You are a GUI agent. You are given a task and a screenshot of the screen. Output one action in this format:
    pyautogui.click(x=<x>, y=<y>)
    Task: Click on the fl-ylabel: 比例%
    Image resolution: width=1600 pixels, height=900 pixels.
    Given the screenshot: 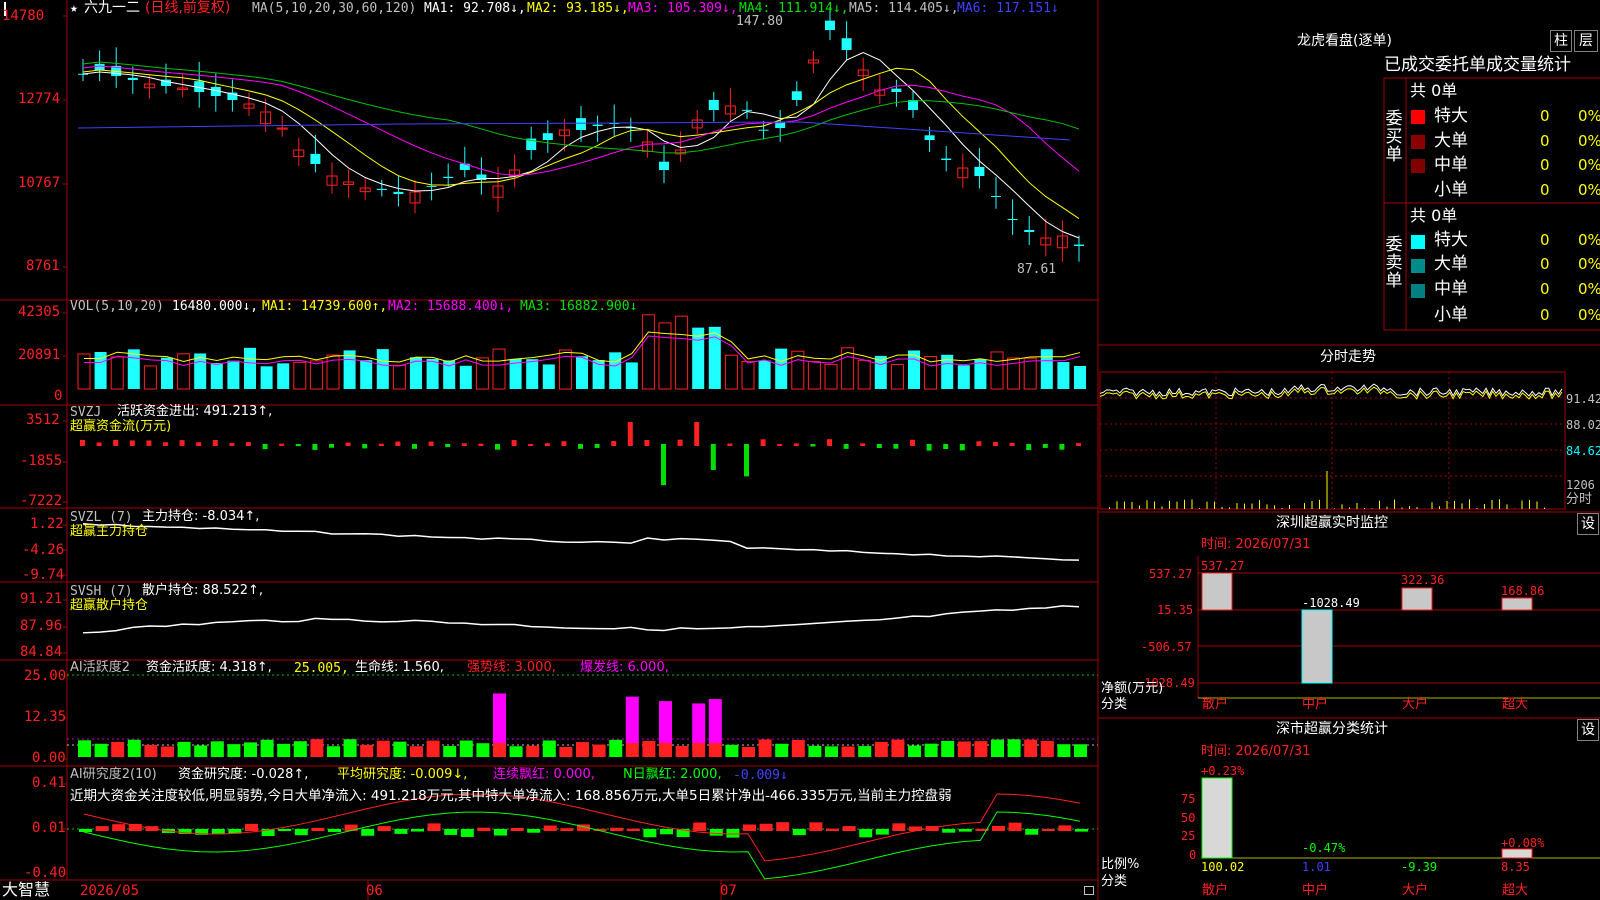 What is the action you would take?
    pyautogui.click(x=1120, y=864)
    